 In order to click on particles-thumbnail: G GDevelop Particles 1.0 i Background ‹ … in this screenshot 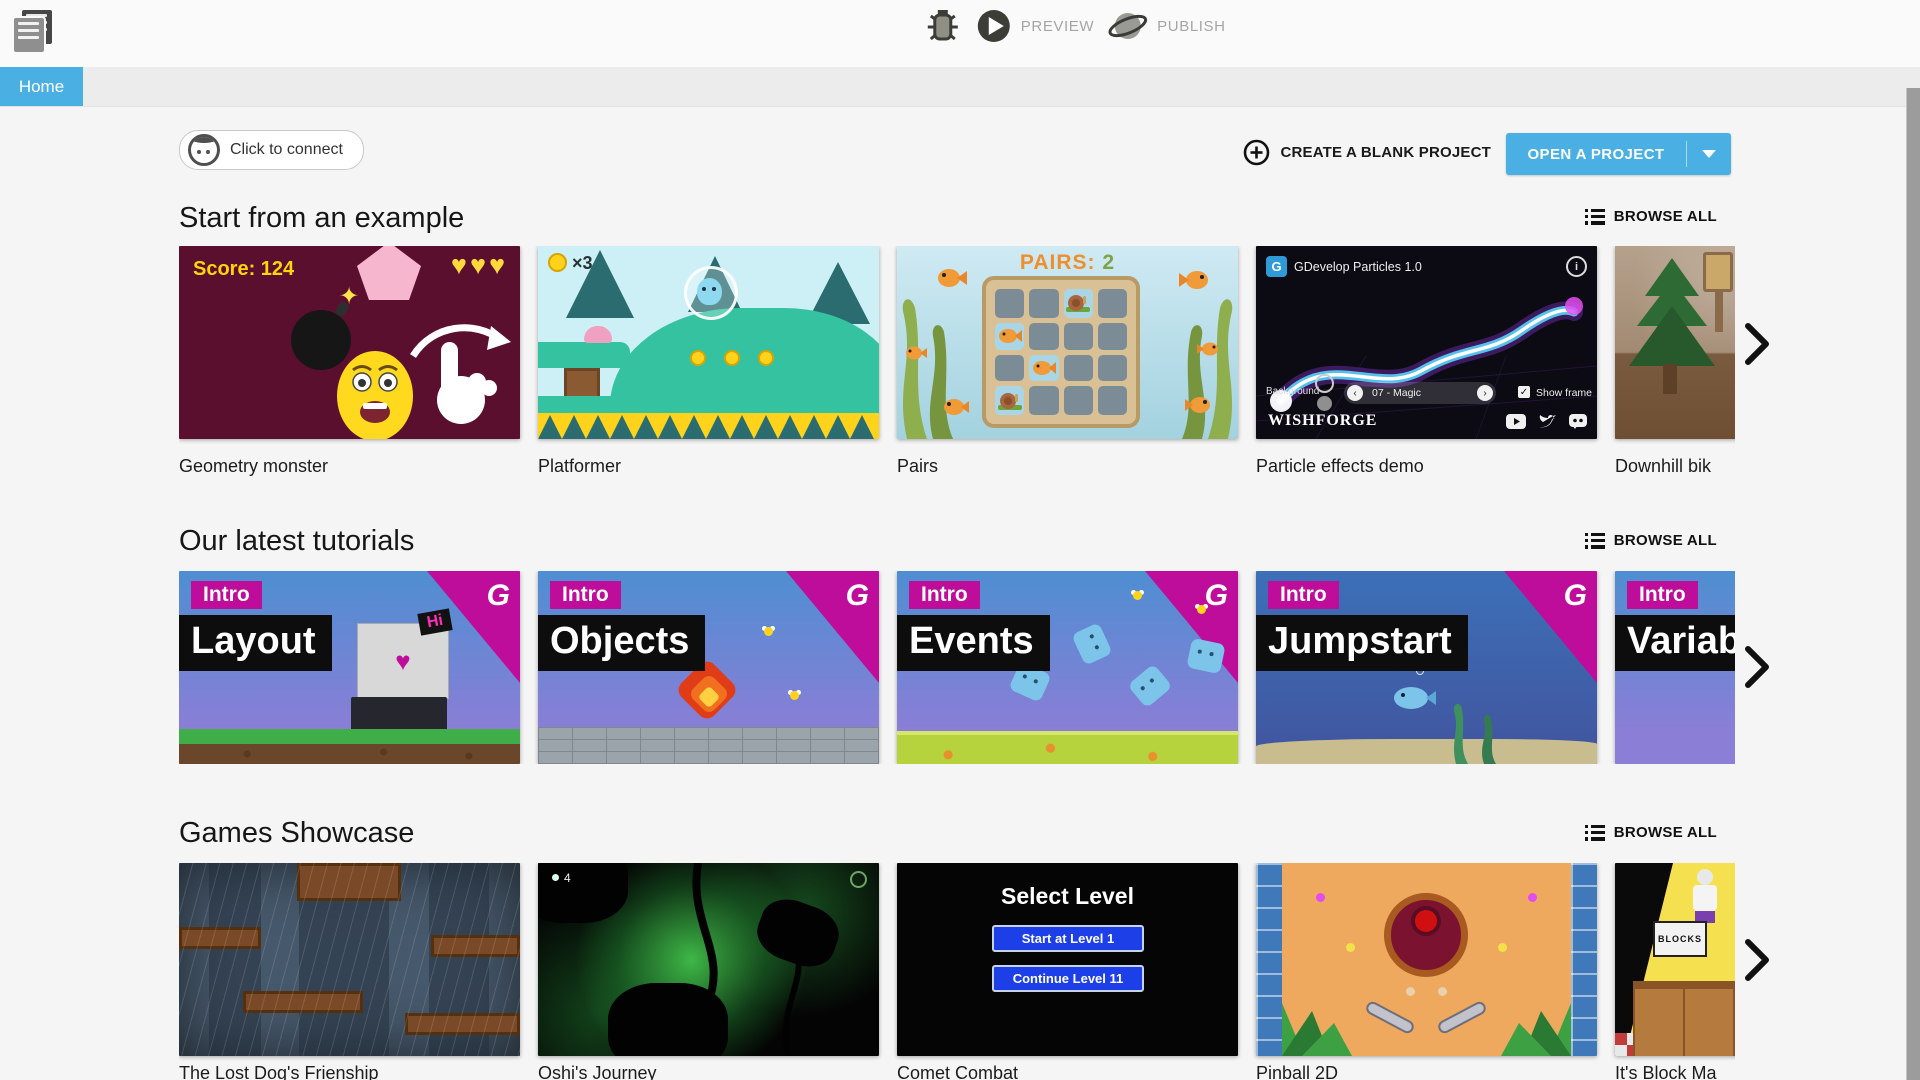, I will do `click(1426, 342)`.